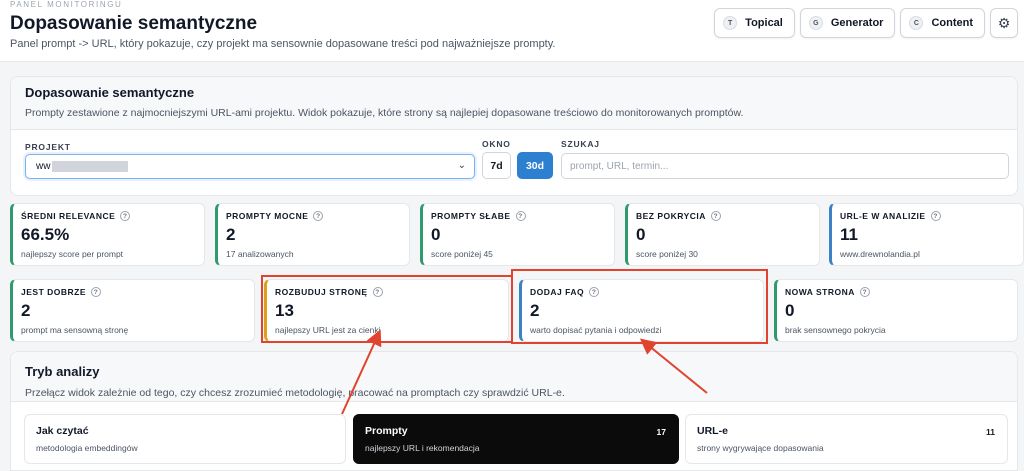  I want to click on content-button: C Content, so click(942, 23).